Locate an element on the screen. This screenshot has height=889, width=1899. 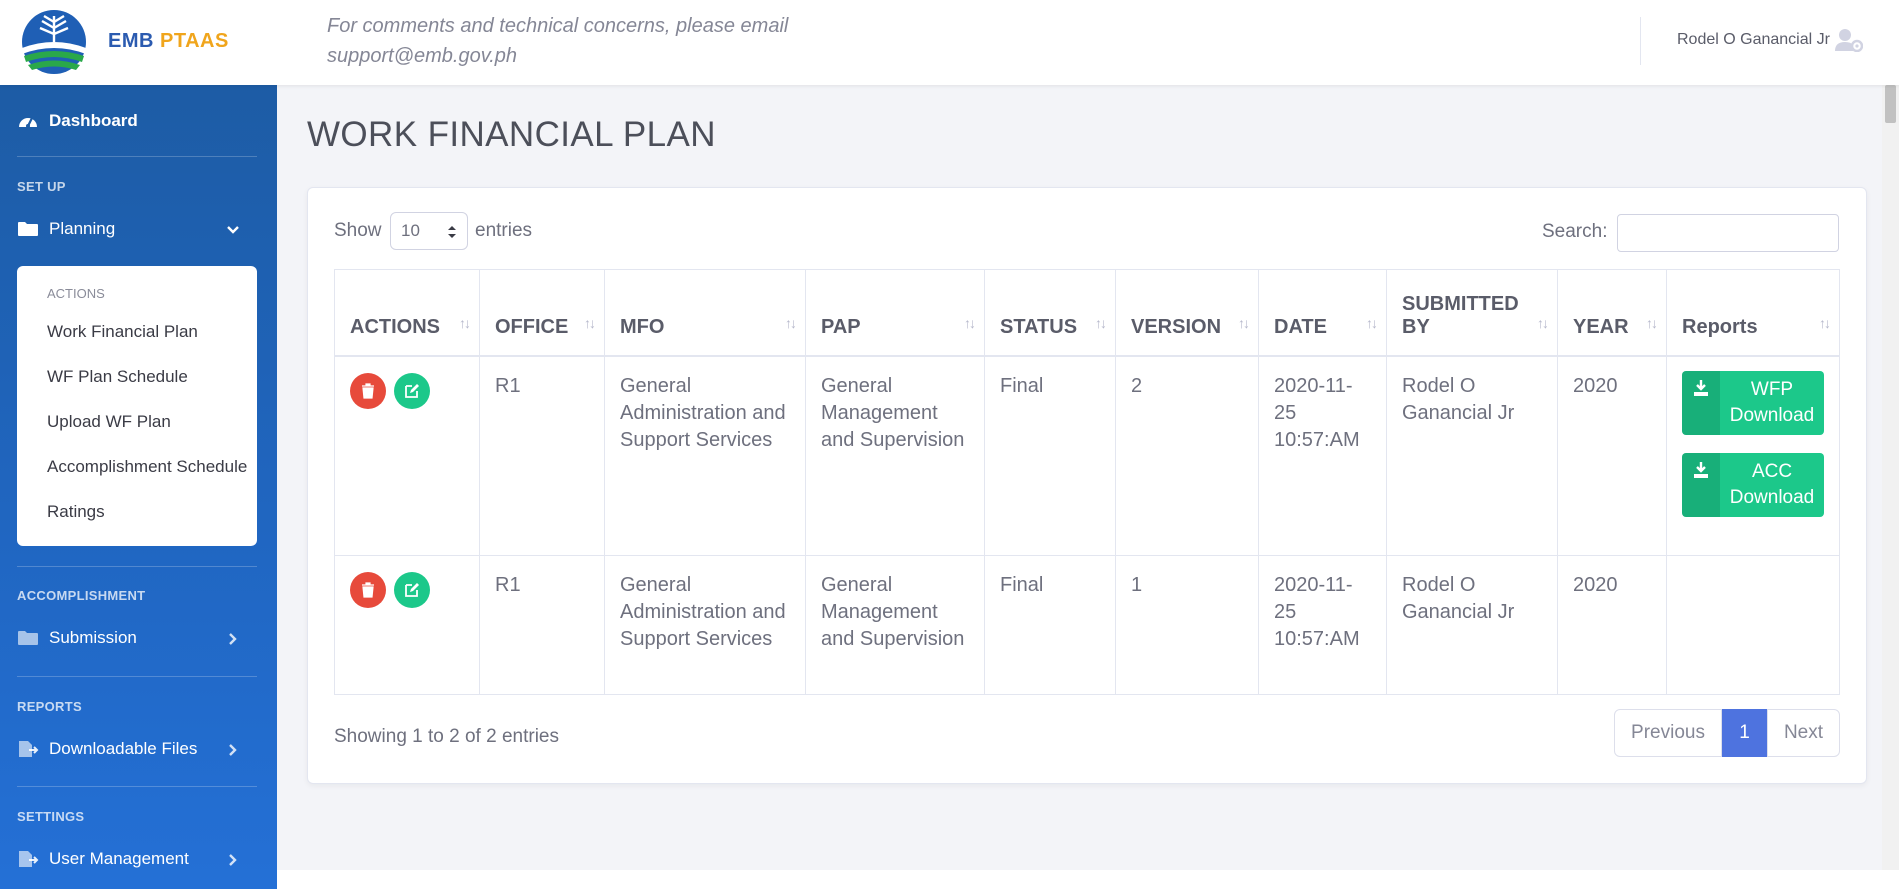
submitted-by-cell: Rodel O Ganancial Jr is located at coordinates (1472, 624).